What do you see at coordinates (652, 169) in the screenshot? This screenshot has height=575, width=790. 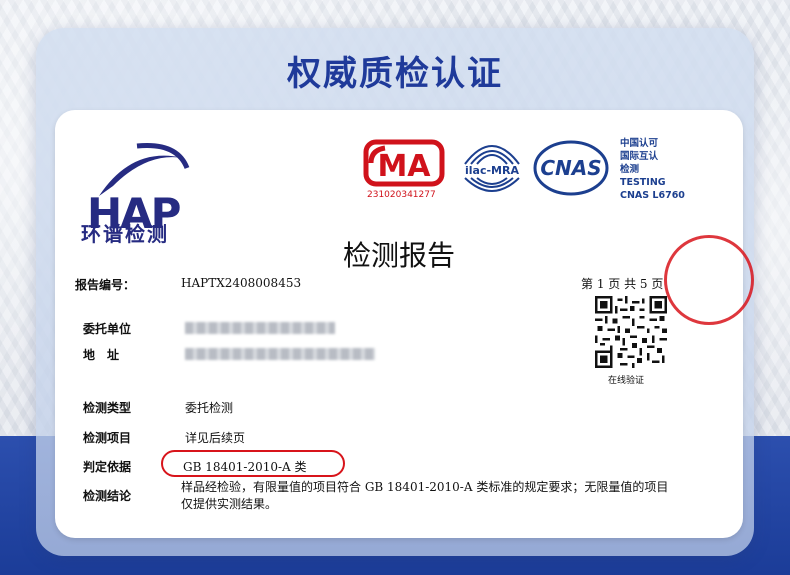 I see `cnas-accreditation-text: 中国认可 国际互认 检测 TESTING CNAS L6760` at bounding box center [652, 169].